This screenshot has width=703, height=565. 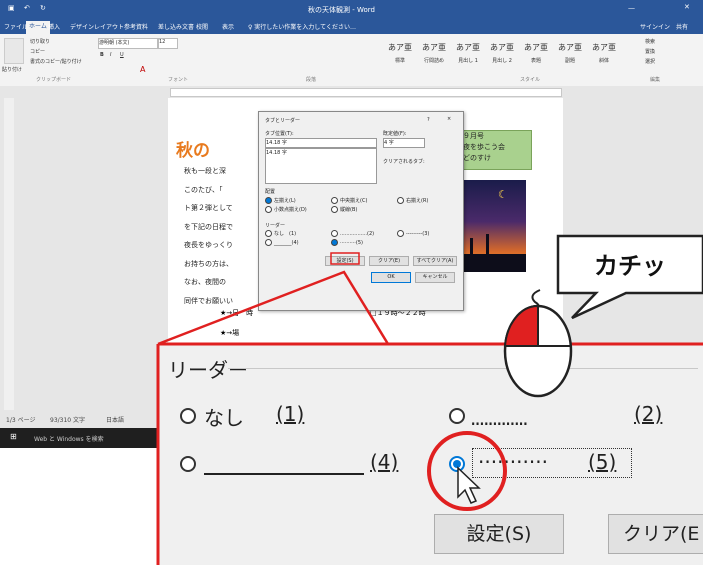 I want to click on small-highlight-rect, so click(x=345, y=258).